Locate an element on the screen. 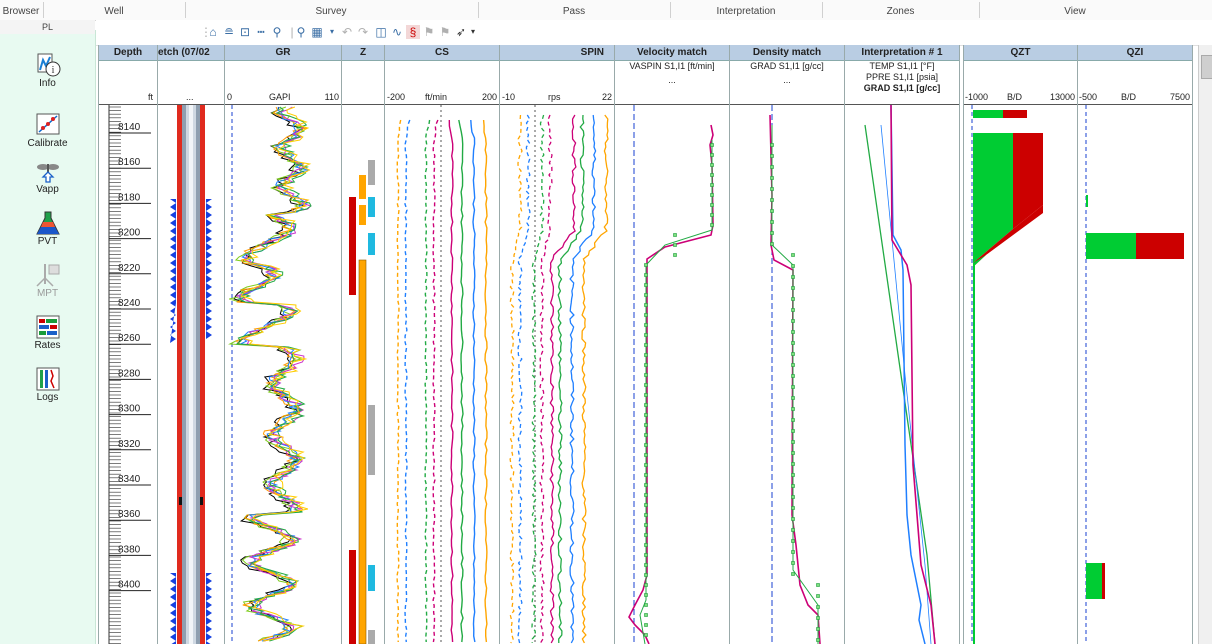 This screenshot has height=644, width=1212. ribbon-group-interpretation: Interpretation is located at coordinates (746, 10).